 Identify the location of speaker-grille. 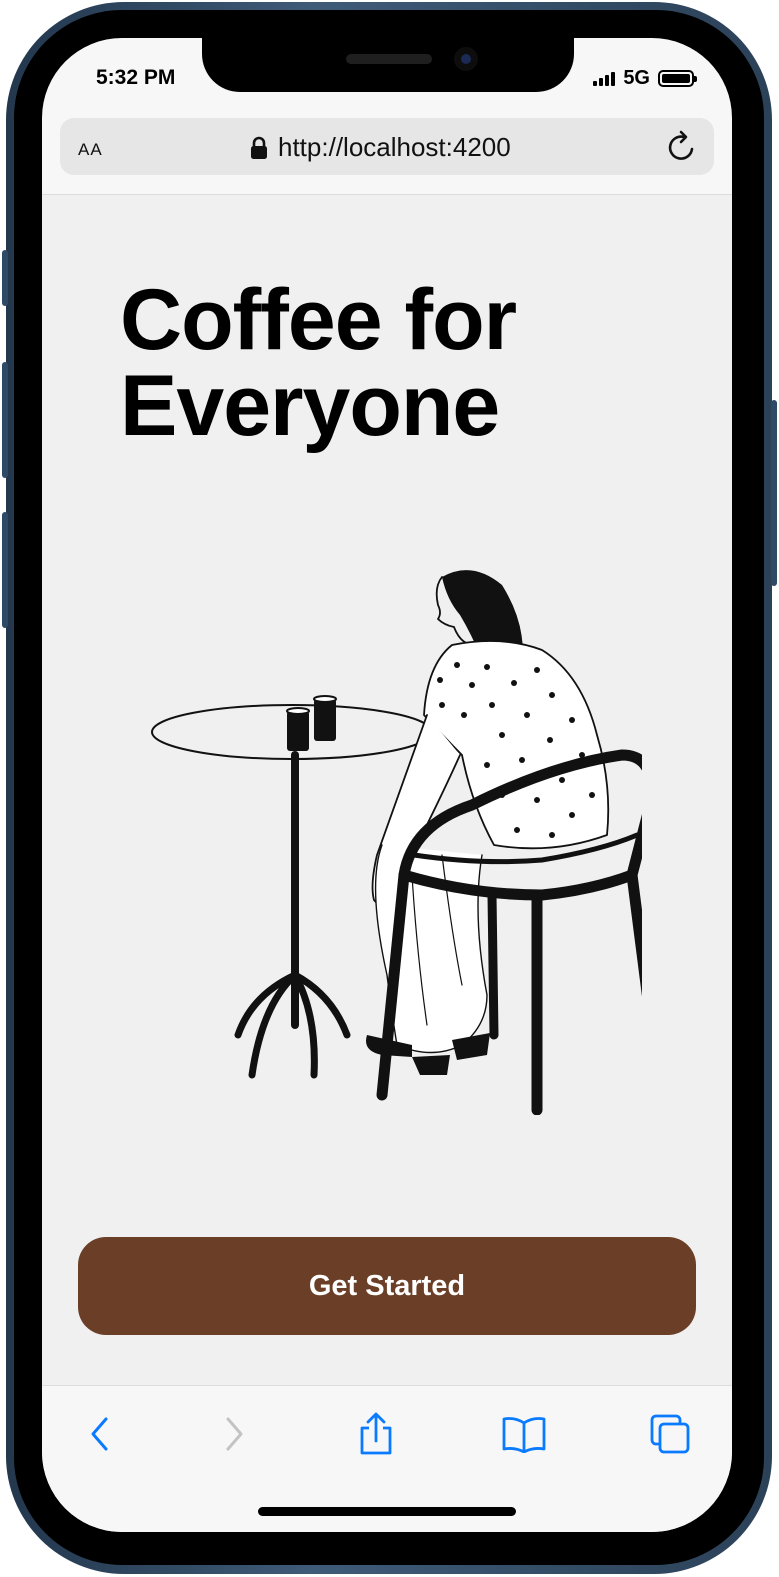
(389, 59).